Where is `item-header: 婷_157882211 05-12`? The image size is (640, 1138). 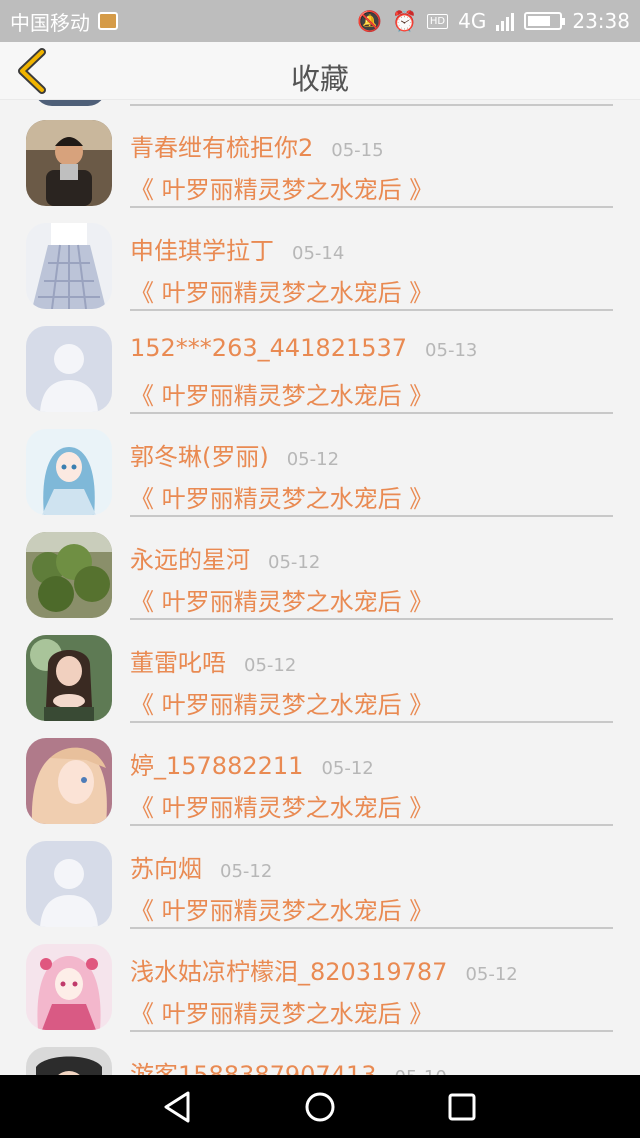
item-header: 婷_157882211 05-12 is located at coordinates (252, 763).